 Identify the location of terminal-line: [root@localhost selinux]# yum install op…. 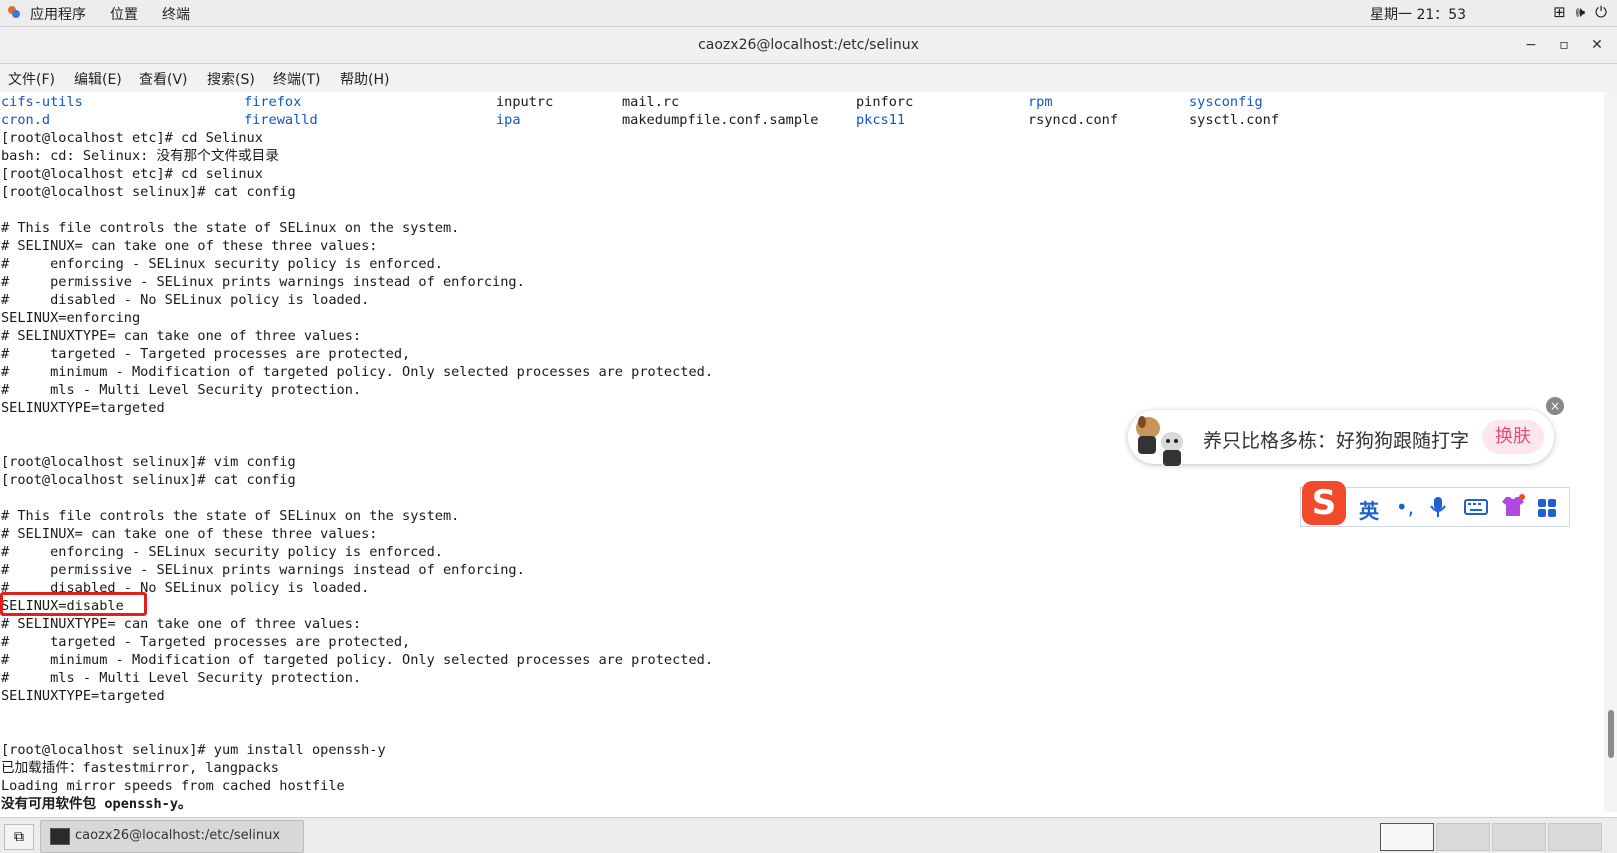
(193, 750).